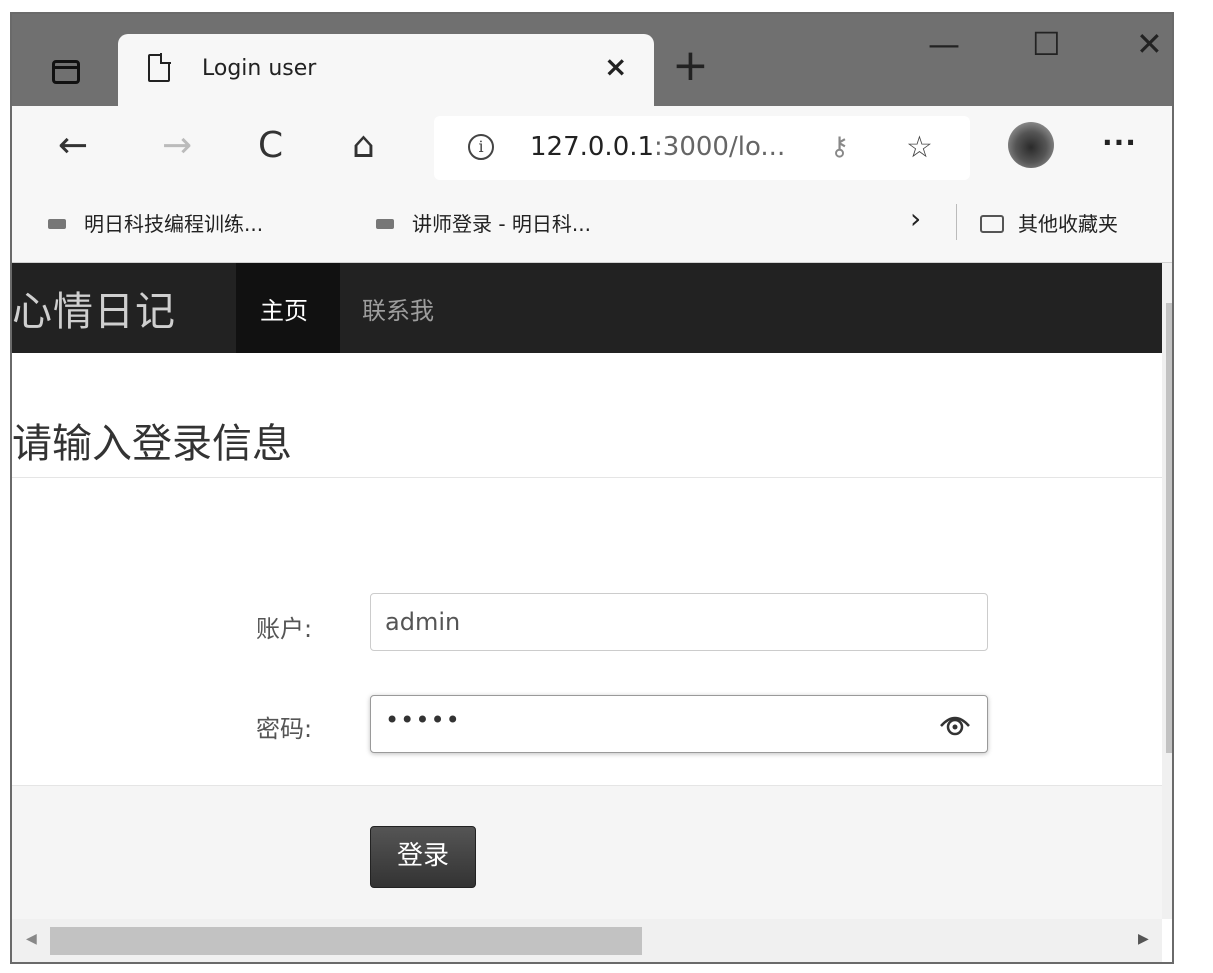 This screenshot has width=1213, height=973. Describe the element at coordinates (259, 68) in the screenshot. I see `tab-title: Login user` at that location.